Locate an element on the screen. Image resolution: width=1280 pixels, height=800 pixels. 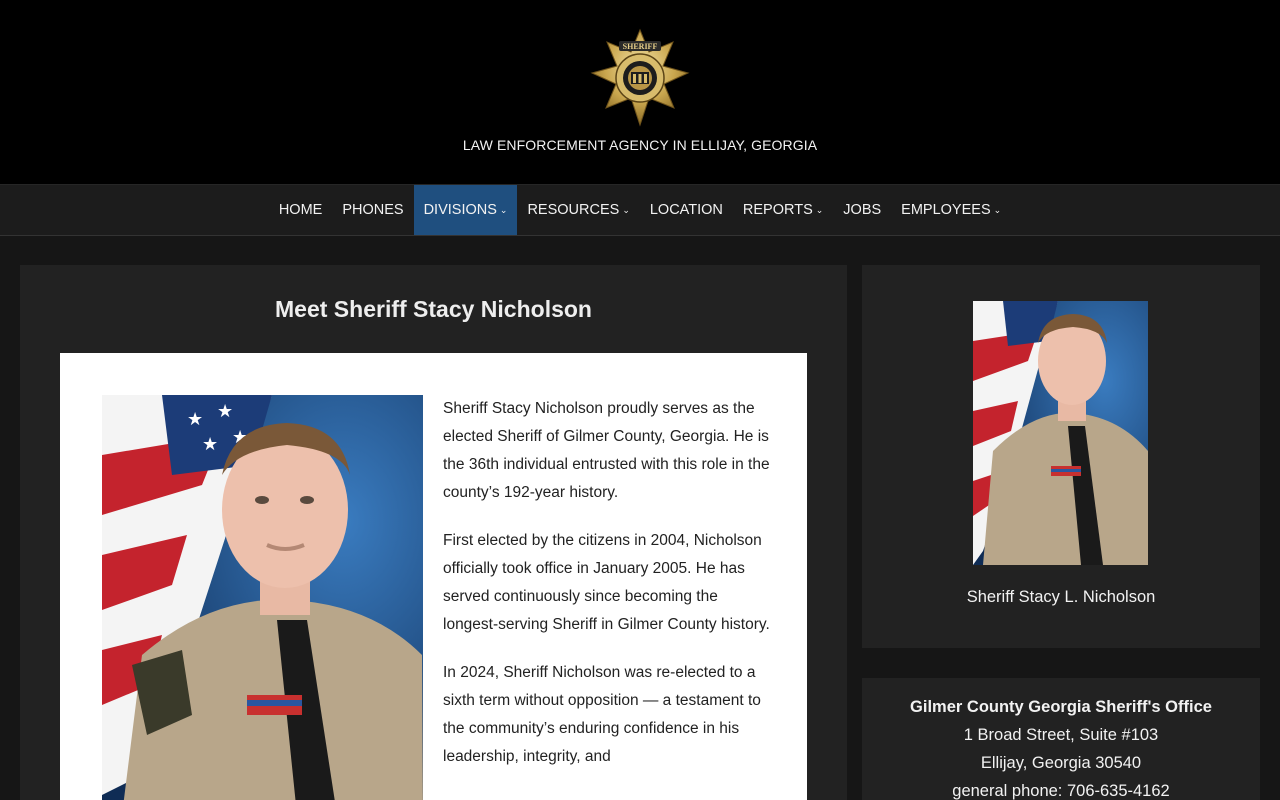
svg-text: SHERIFF is located at coordinates (640, 46).